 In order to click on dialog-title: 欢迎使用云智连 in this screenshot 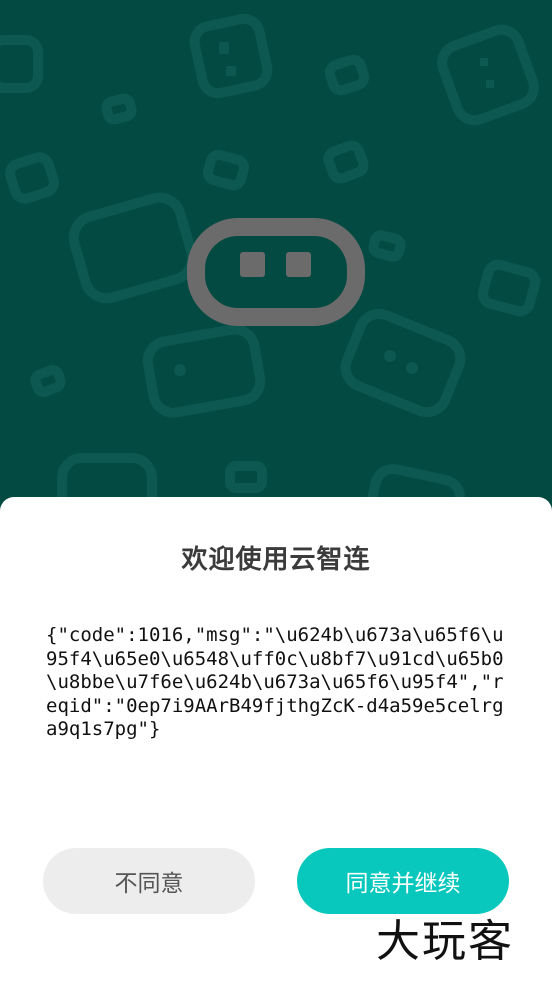, I will do `click(276, 560)`.